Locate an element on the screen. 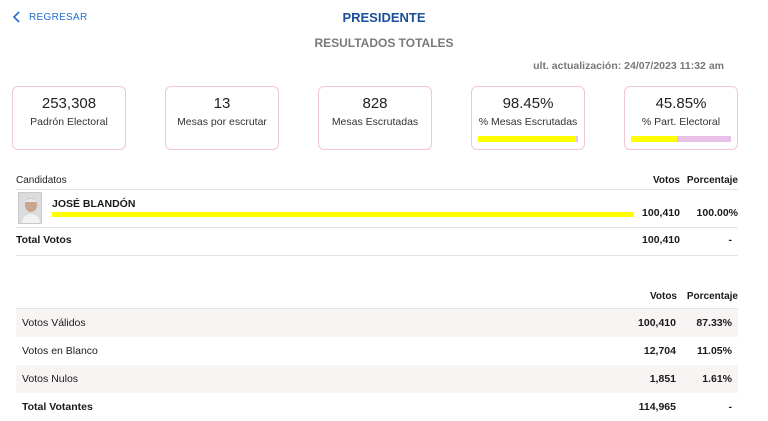 The width and height of the screenshot is (768, 421). row-votes: 114,965 is located at coordinates (657, 407).